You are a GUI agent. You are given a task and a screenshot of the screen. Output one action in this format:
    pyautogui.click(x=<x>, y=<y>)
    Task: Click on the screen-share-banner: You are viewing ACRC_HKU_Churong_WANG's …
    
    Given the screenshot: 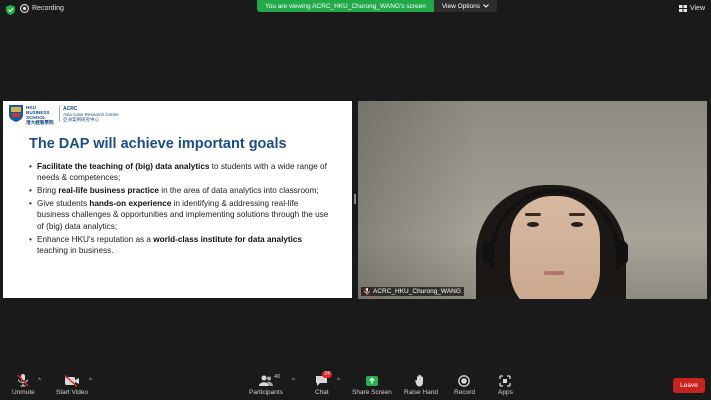 What is the action you would take?
    pyautogui.click(x=377, y=6)
    